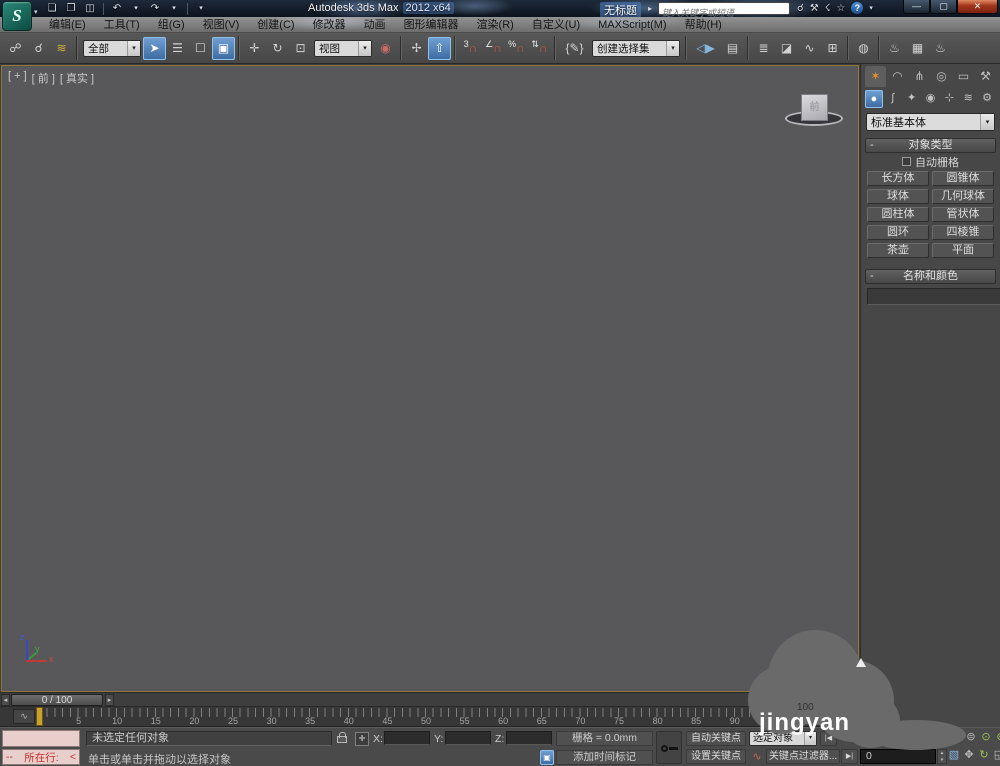 Image resolution: width=1000 pixels, height=766 pixels. Describe the element at coordinates (41, 757) in the screenshot. I see `maxscript-listener-line: -- 所在行: <` at that location.